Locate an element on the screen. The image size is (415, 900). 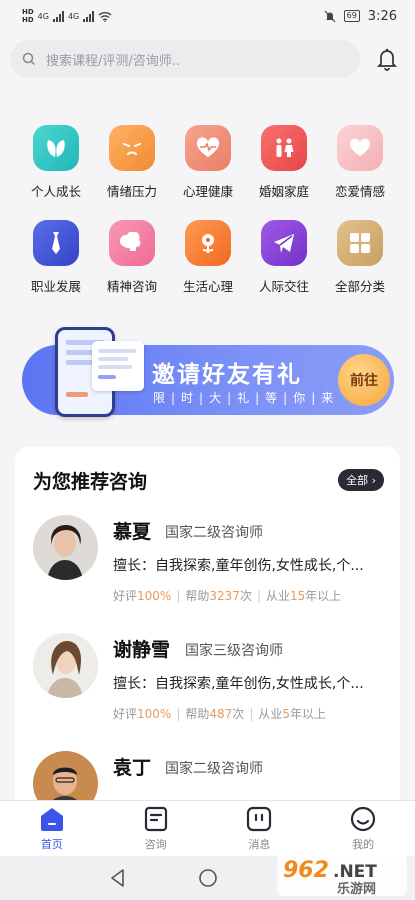
document-icon is located at coordinates (155, 818).